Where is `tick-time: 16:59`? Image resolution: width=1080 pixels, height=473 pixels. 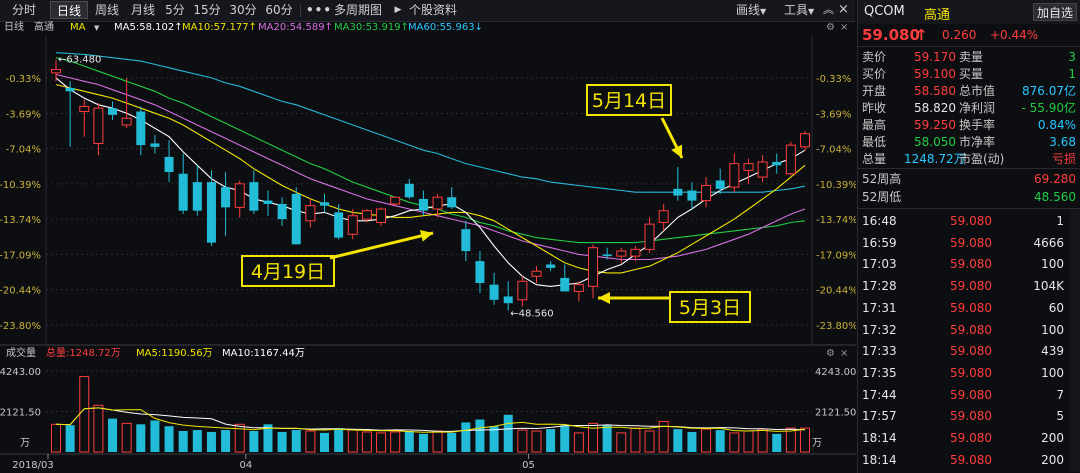
tick-time: 16:59 is located at coordinates (879, 242).